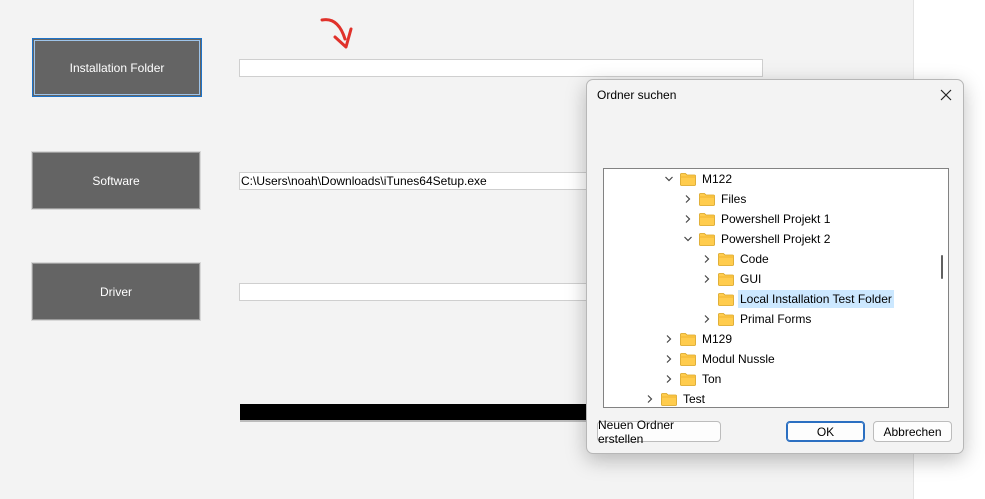 This screenshot has width=985, height=499. What do you see at coordinates (336, 33) in the screenshot?
I see `red-arrow-annotation` at bounding box center [336, 33].